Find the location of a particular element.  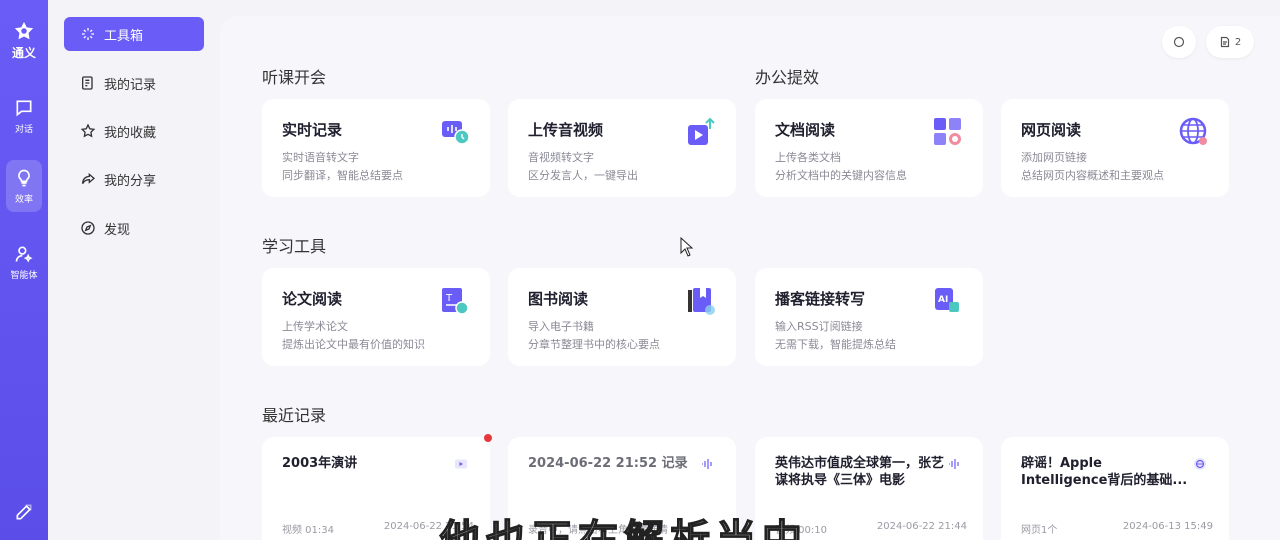

recent-time: 2024-06-13 15:49 is located at coordinates (1167, 526).